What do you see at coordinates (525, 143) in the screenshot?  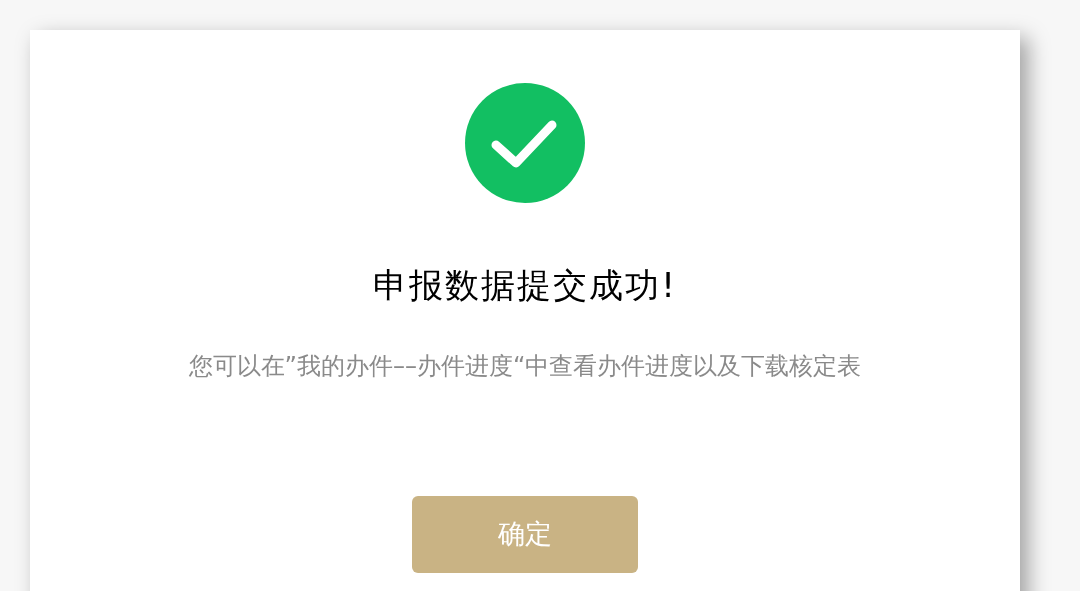 I see `success-check-icon` at bounding box center [525, 143].